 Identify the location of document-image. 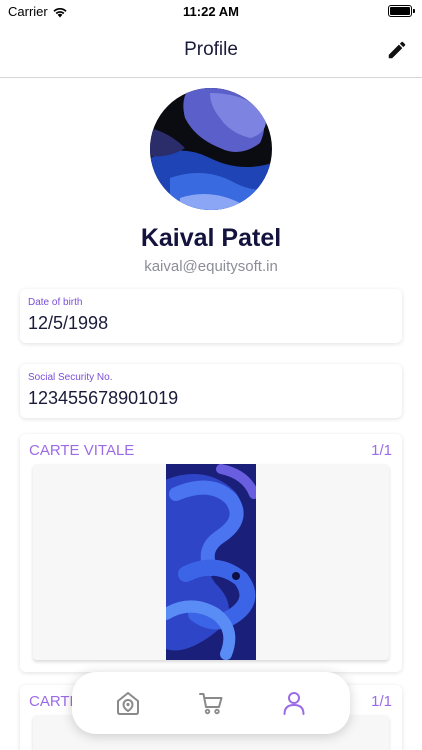
(211, 562).